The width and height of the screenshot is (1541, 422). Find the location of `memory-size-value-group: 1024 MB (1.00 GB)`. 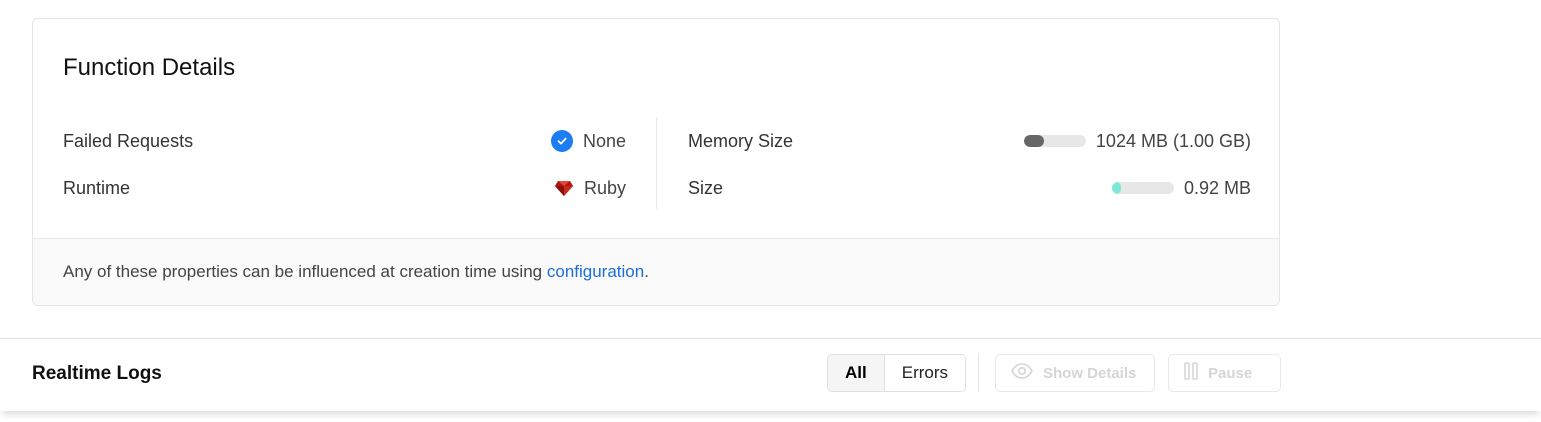

memory-size-value-group: 1024 MB (1.00 GB) is located at coordinates (1137, 141).